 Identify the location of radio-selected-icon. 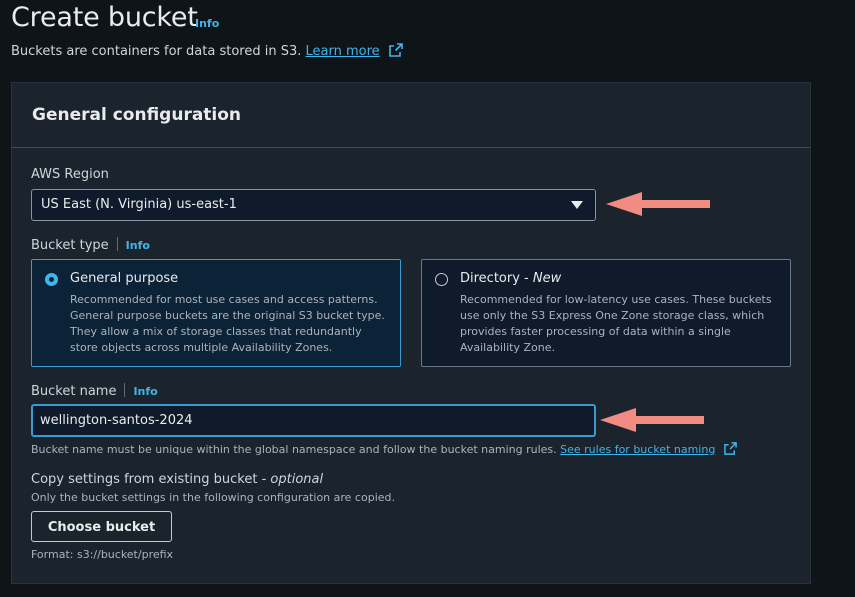
(51, 279).